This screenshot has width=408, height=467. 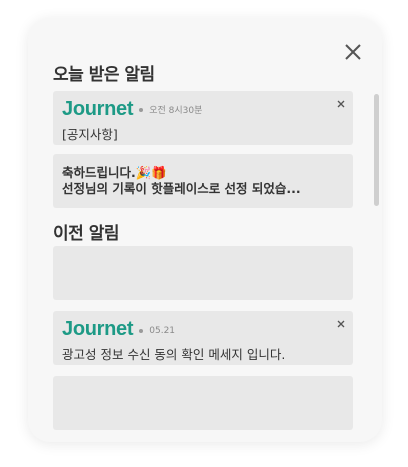 What do you see at coordinates (203, 118) in the screenshot?
I see `notification-card: Journet 오전 8시30분 [공지사항]` at bounding box center [203, 118].